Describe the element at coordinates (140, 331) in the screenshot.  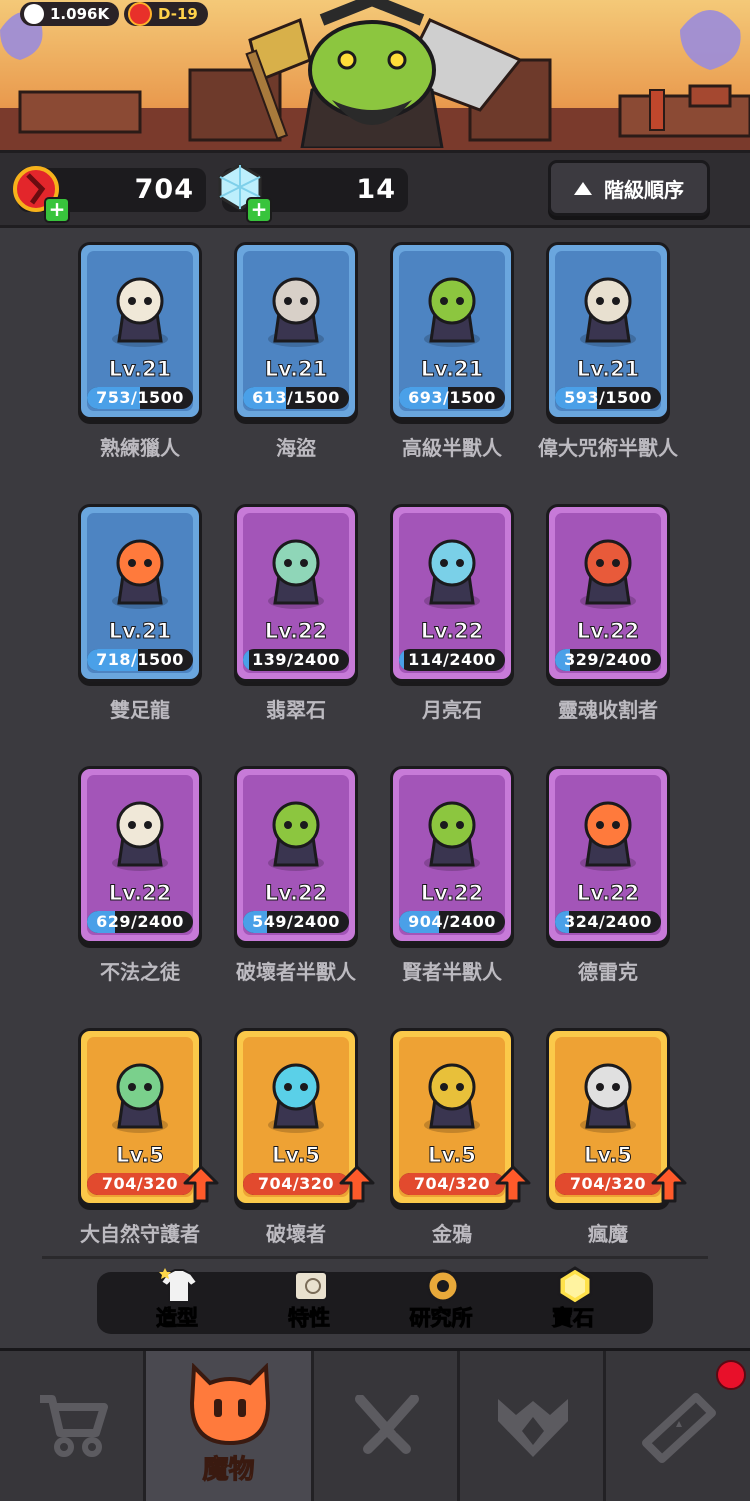
I see `monster-card: Lv.21 753/1500` at that location.